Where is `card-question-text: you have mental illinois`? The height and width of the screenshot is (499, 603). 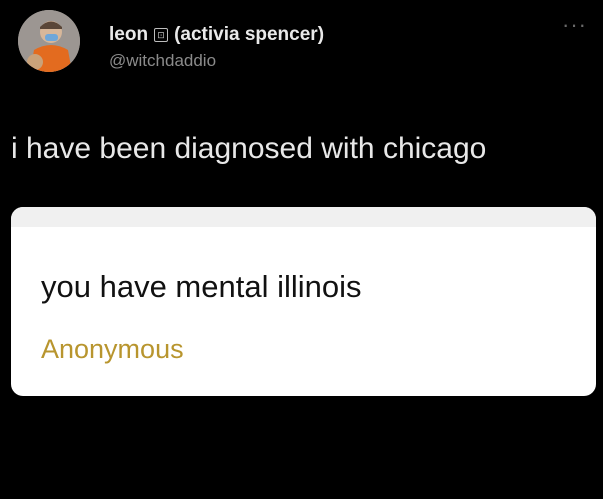
card-question-text: you have mental illinois is located at coordinates (201, 286).